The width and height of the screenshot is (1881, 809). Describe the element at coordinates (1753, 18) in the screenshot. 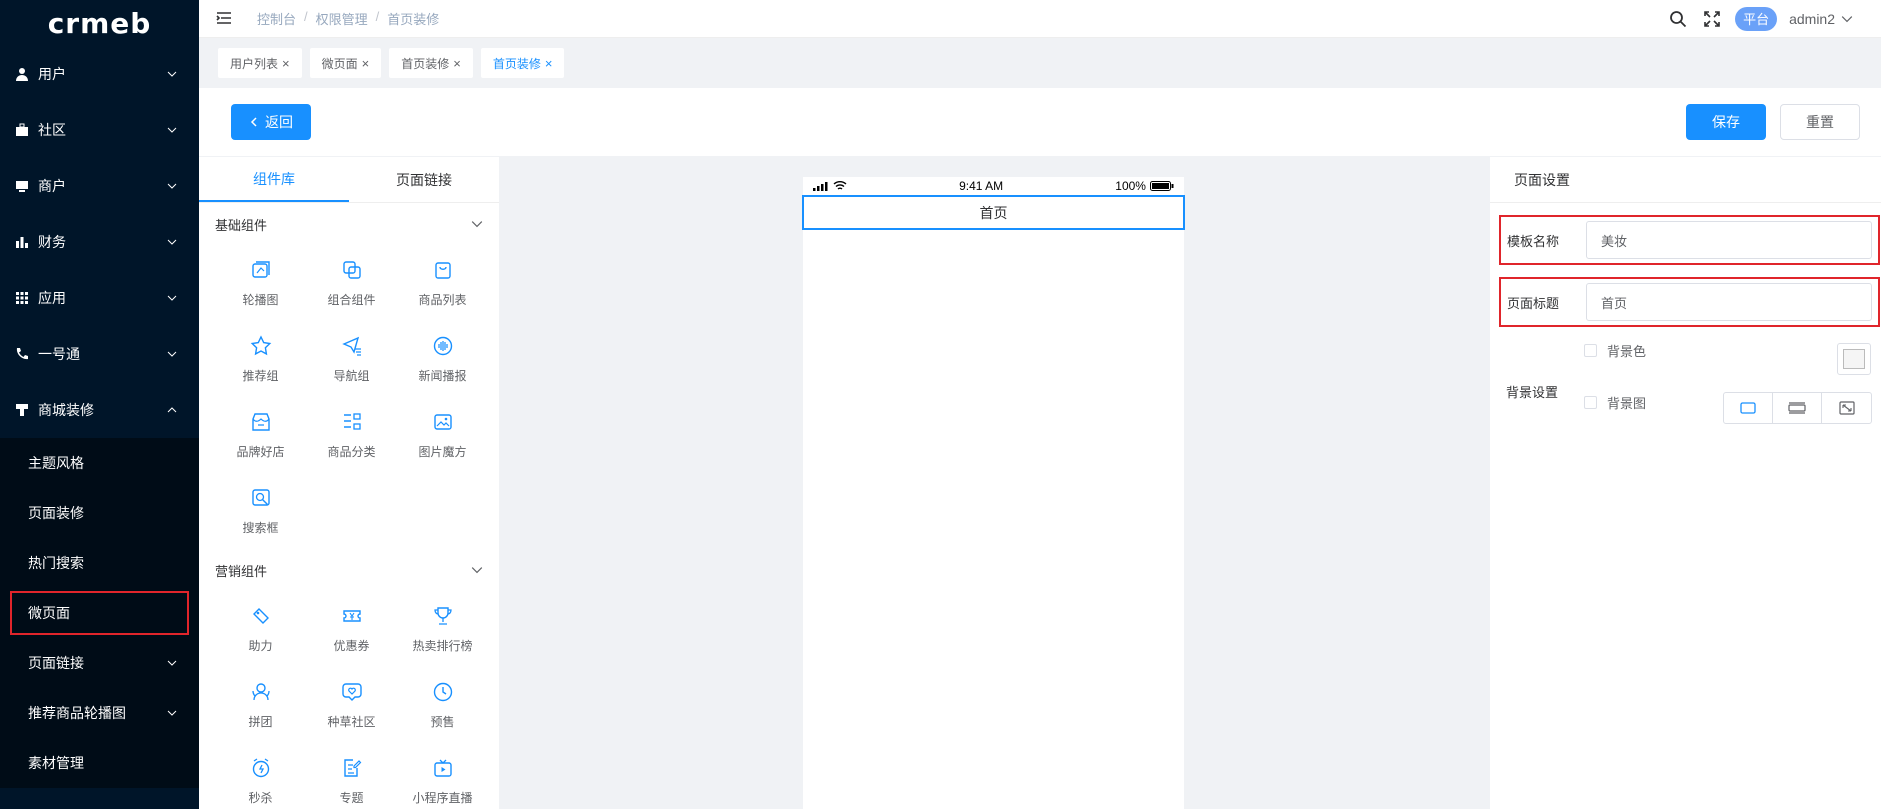

I see `header-right: 平台 admin2` at that location.